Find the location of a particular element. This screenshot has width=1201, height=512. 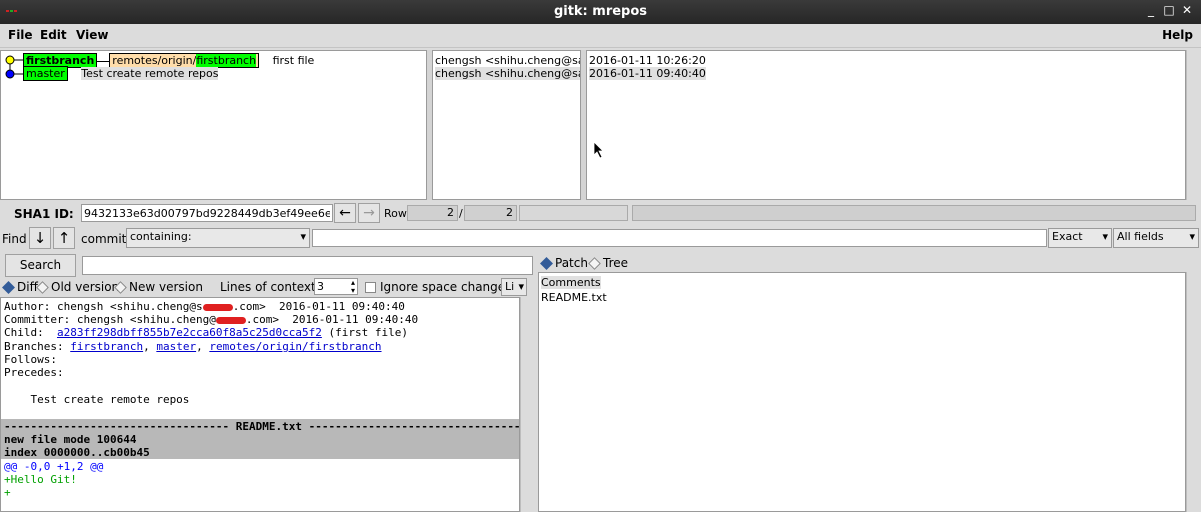

spin-arrows-icon: ▴ ▾ is located at coordinates (353, 287).